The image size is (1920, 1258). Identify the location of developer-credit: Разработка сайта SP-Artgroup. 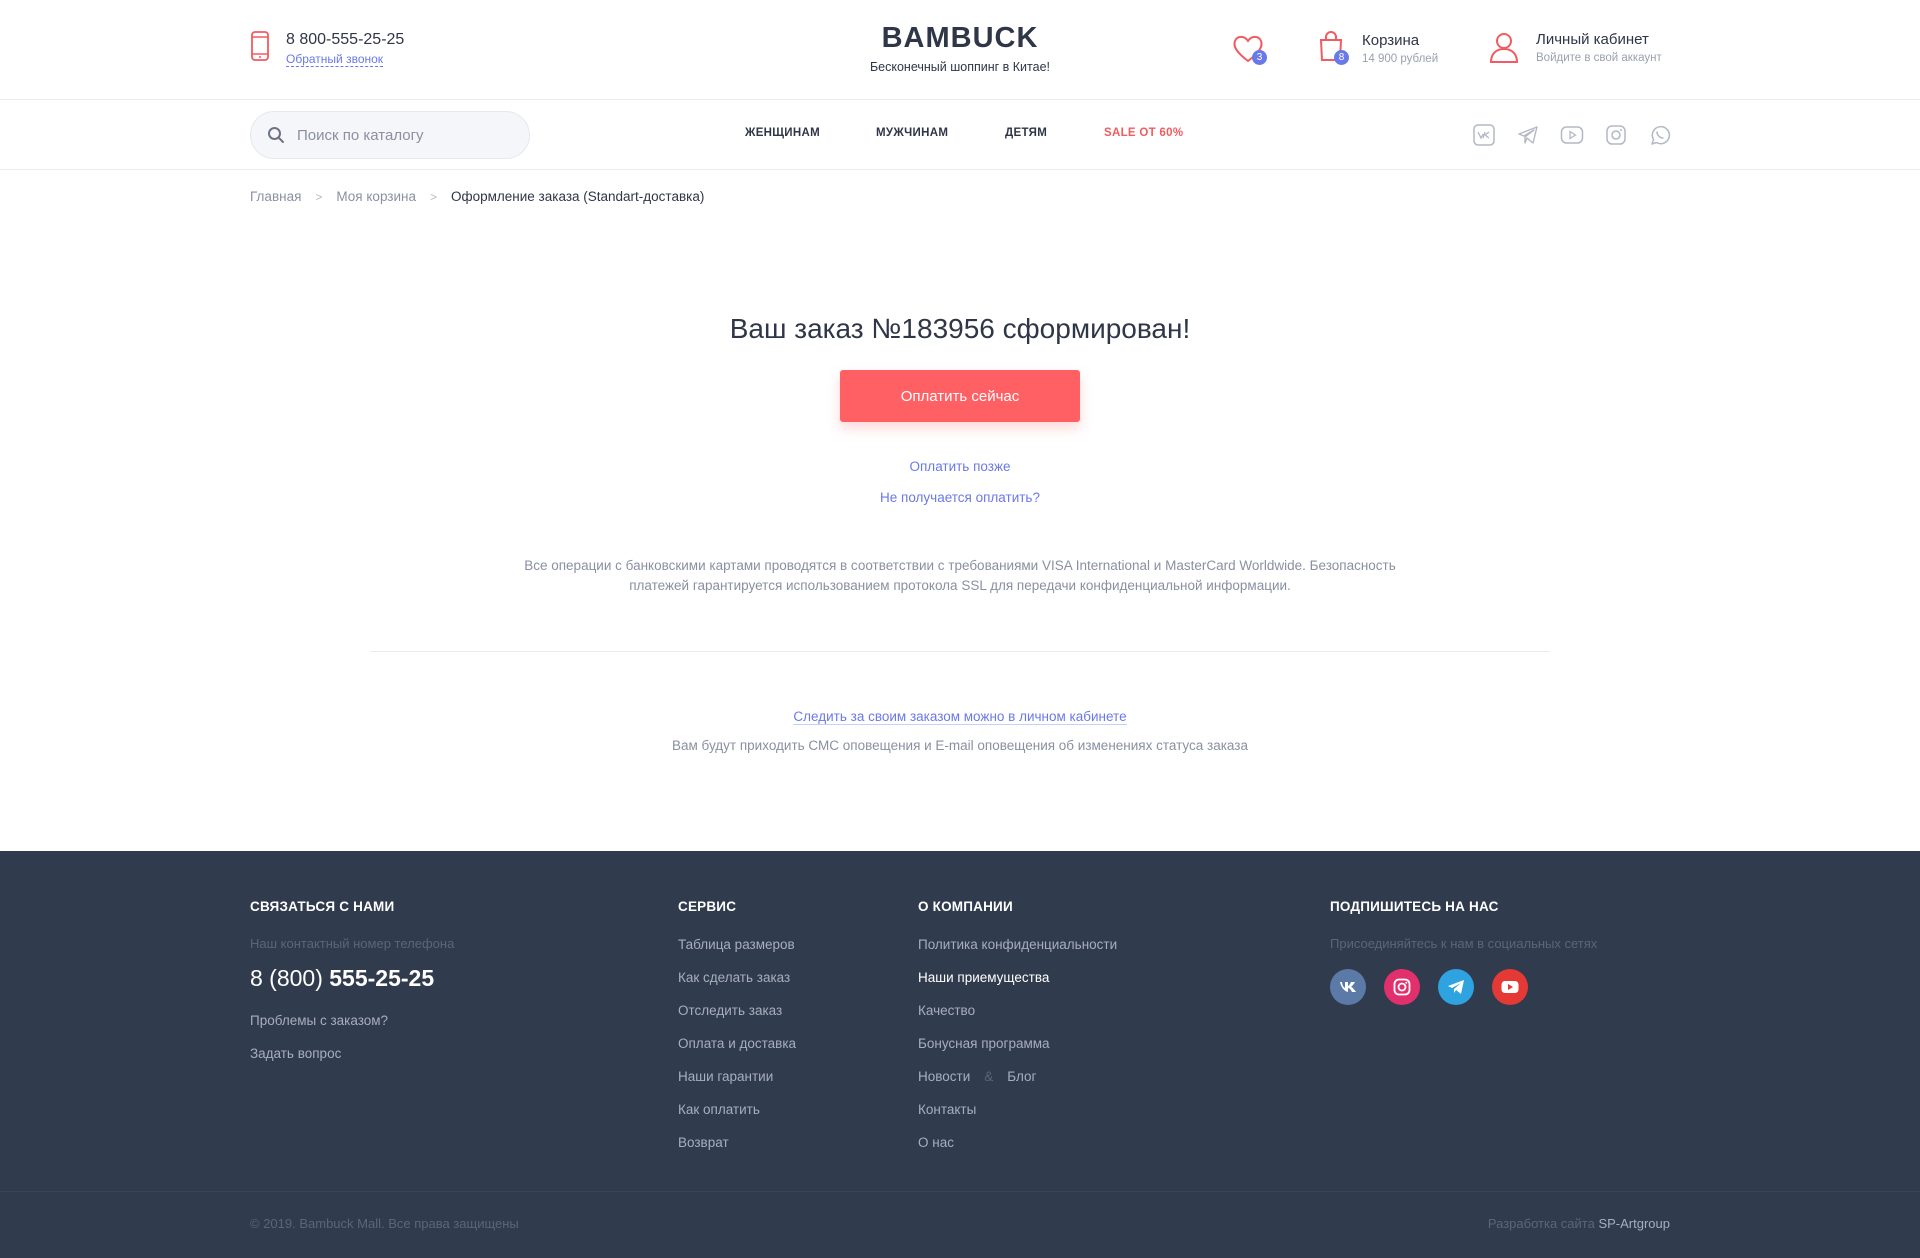
(1579, 1223).